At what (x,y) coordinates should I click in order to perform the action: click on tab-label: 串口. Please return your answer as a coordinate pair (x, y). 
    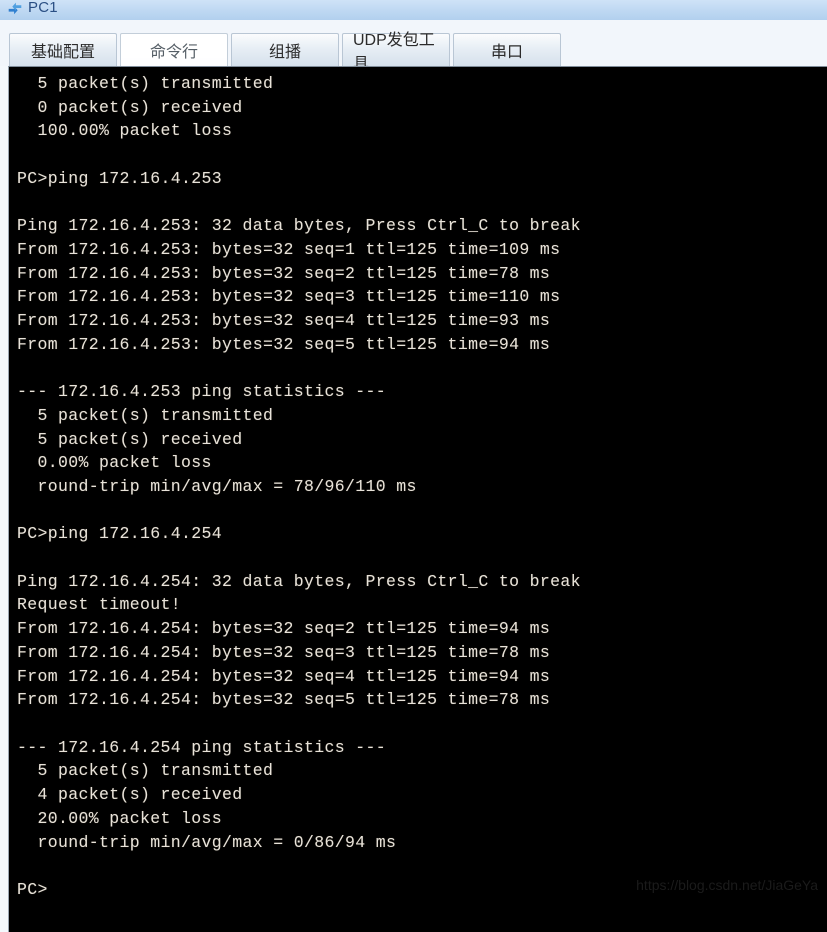
    Looking at the image, I should click on (506, 52).